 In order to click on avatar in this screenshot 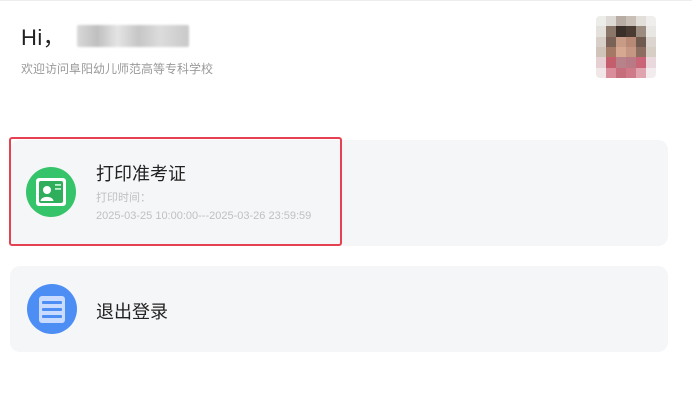, I will do `click(626, 47)`.